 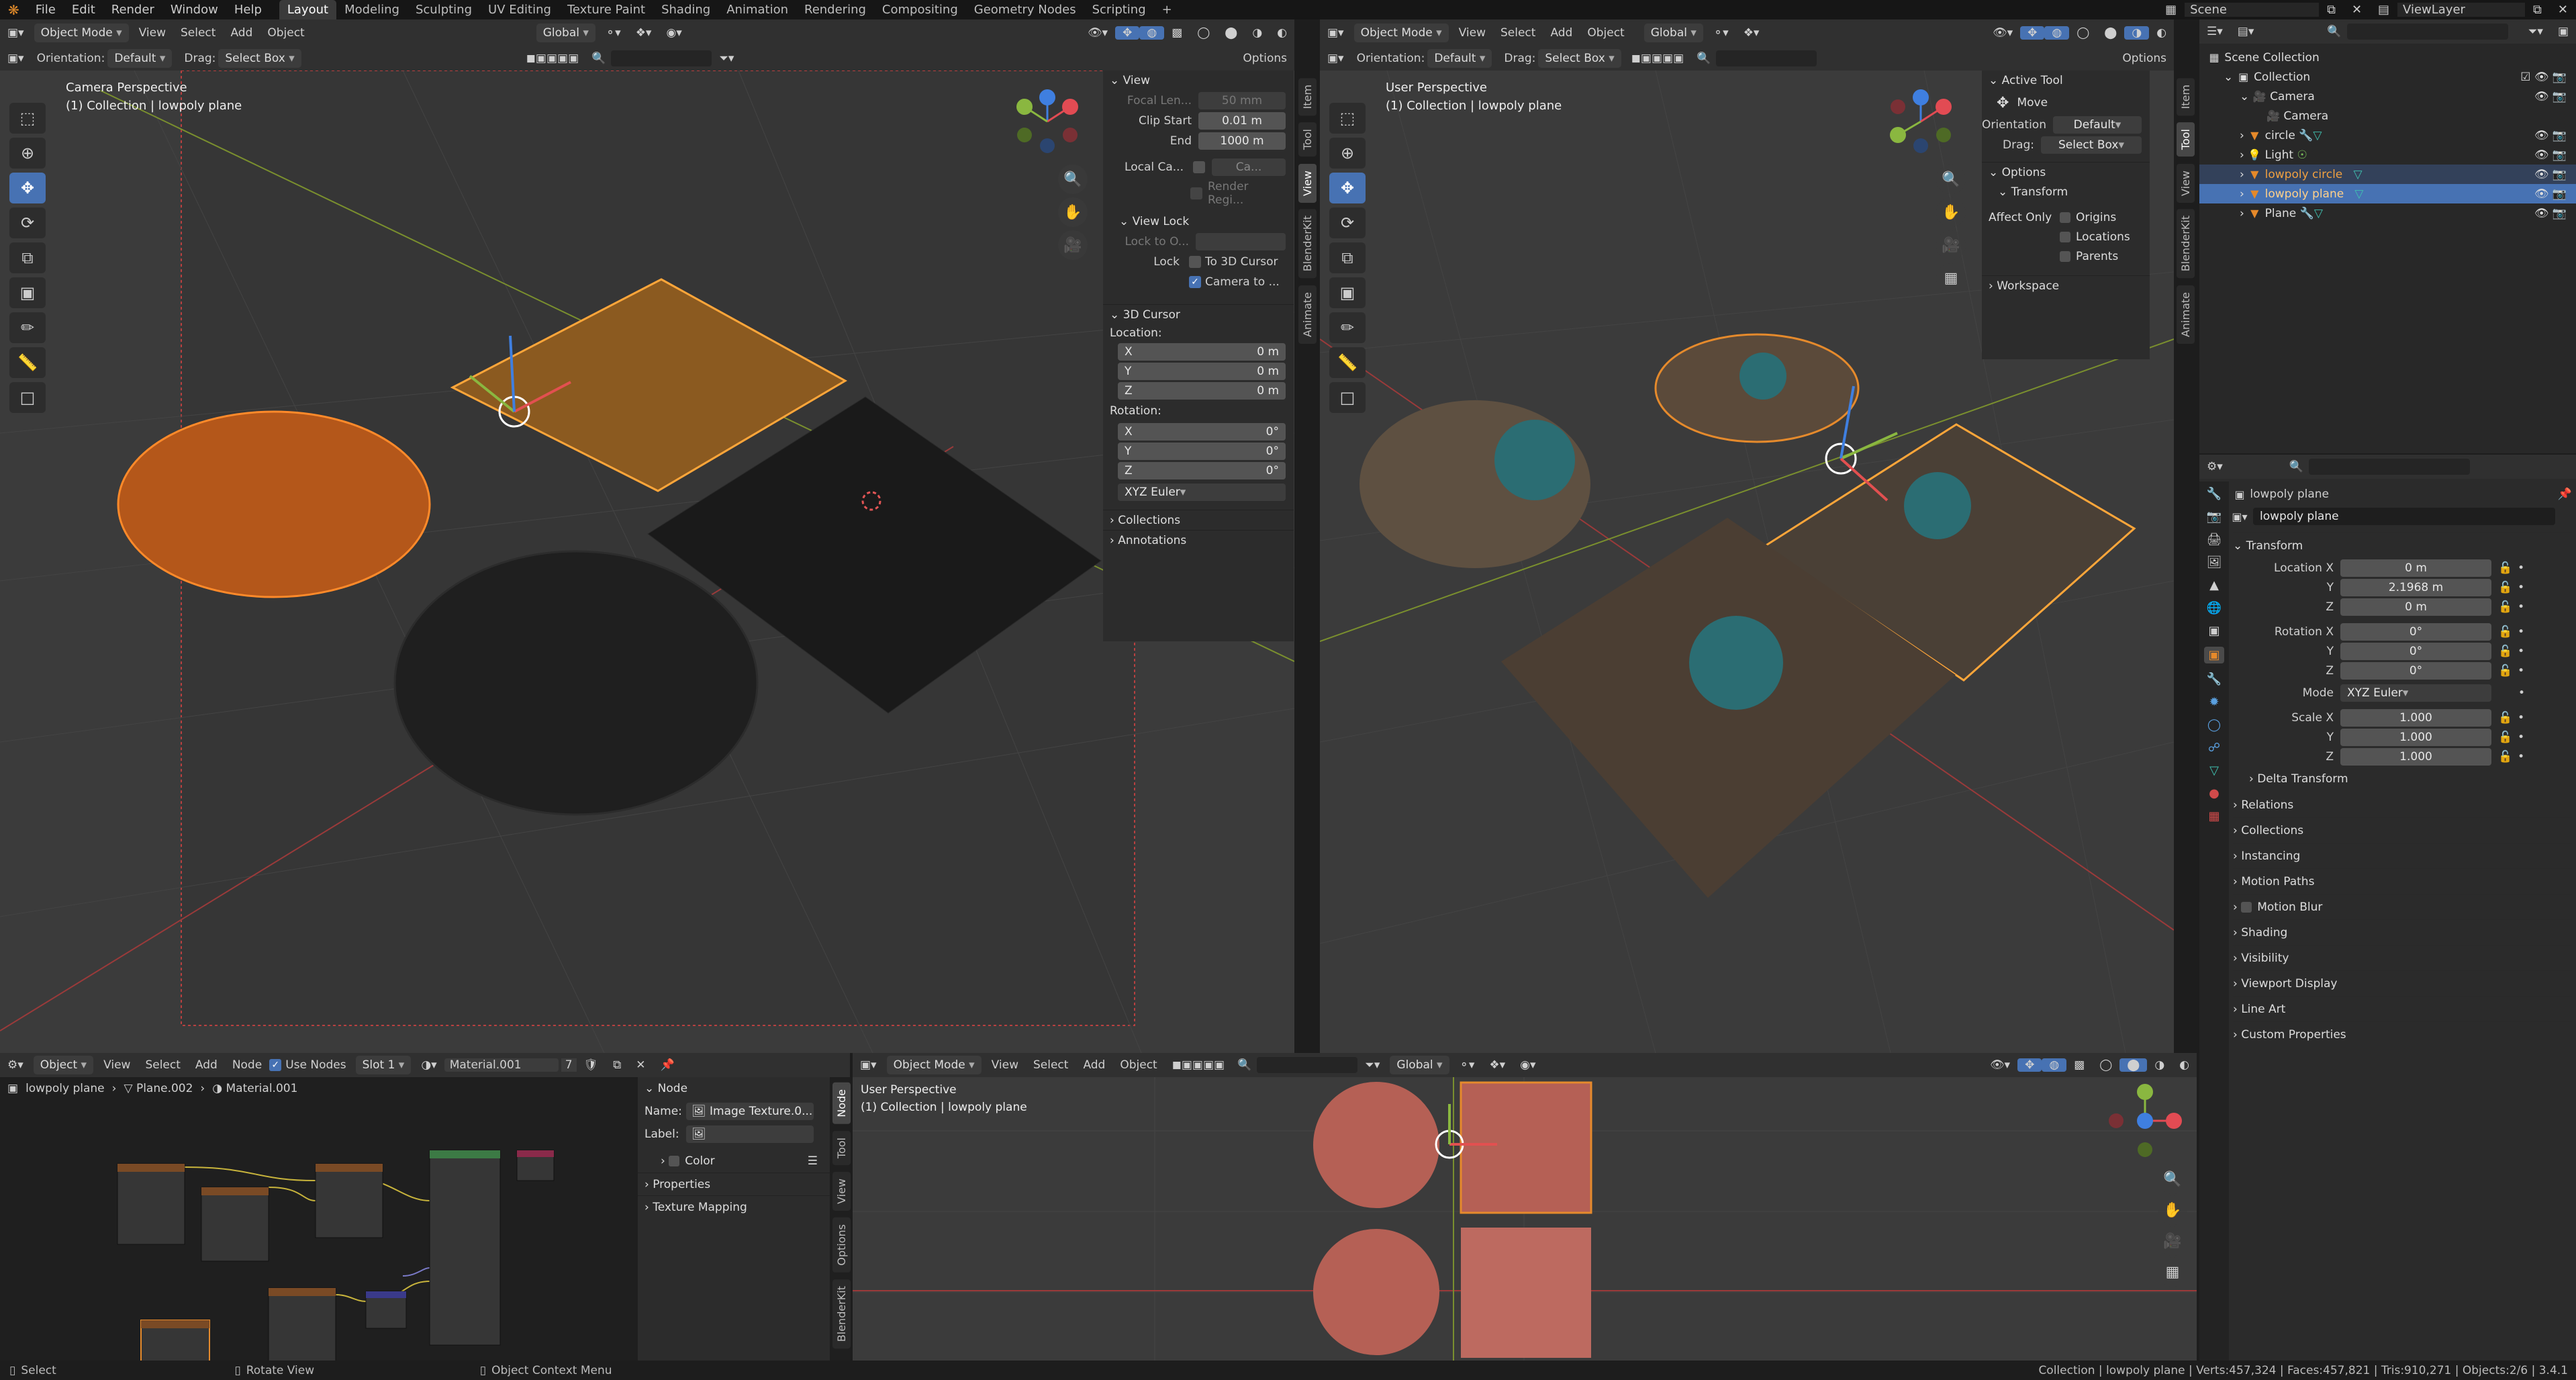 What do you see at coordinates (1459, 58) in the screenshot?
I see `orientation-dropdown: Default` at bounding box center [1459, 58].